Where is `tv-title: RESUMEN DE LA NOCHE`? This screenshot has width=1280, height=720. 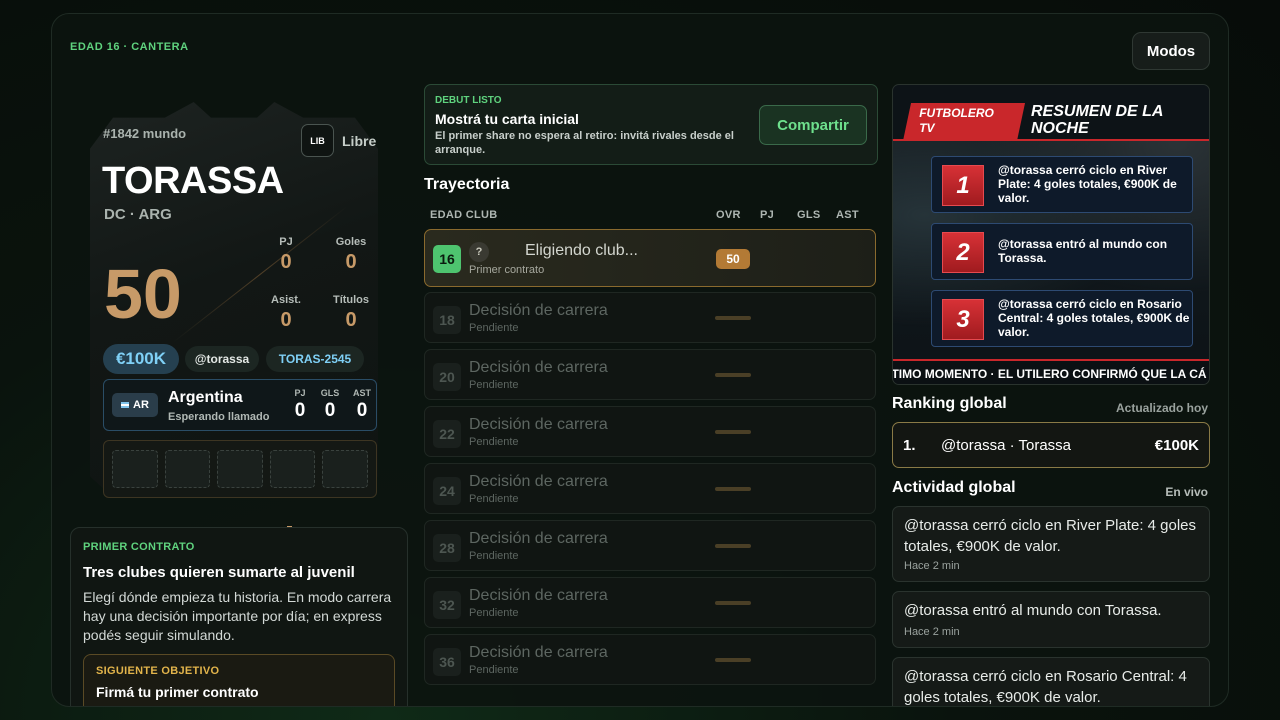
tv-title: RESUMEN DE LA NOCHE is located at coordinates (1097, 120).